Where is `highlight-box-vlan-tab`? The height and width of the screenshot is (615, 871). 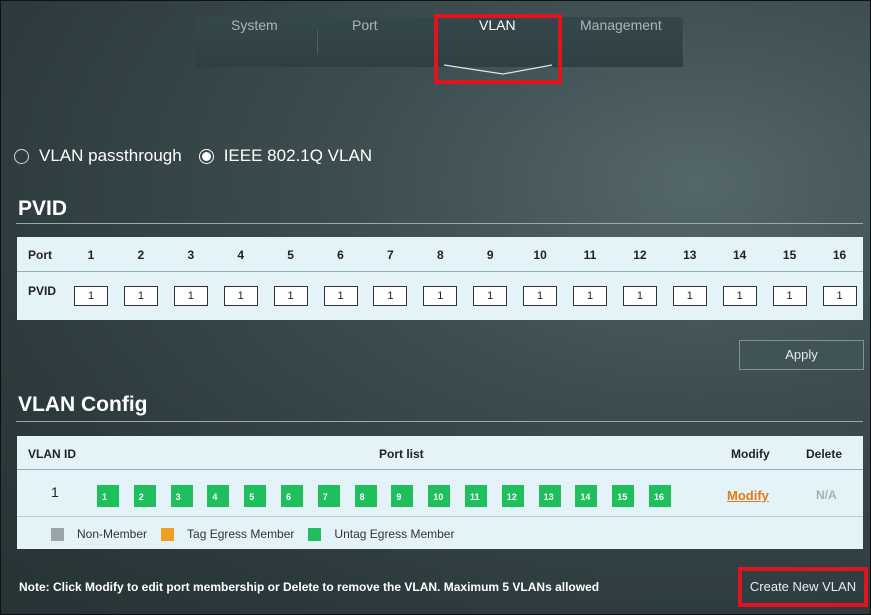 highlight-box-vlan-tab is located at coordinates (498, 49).